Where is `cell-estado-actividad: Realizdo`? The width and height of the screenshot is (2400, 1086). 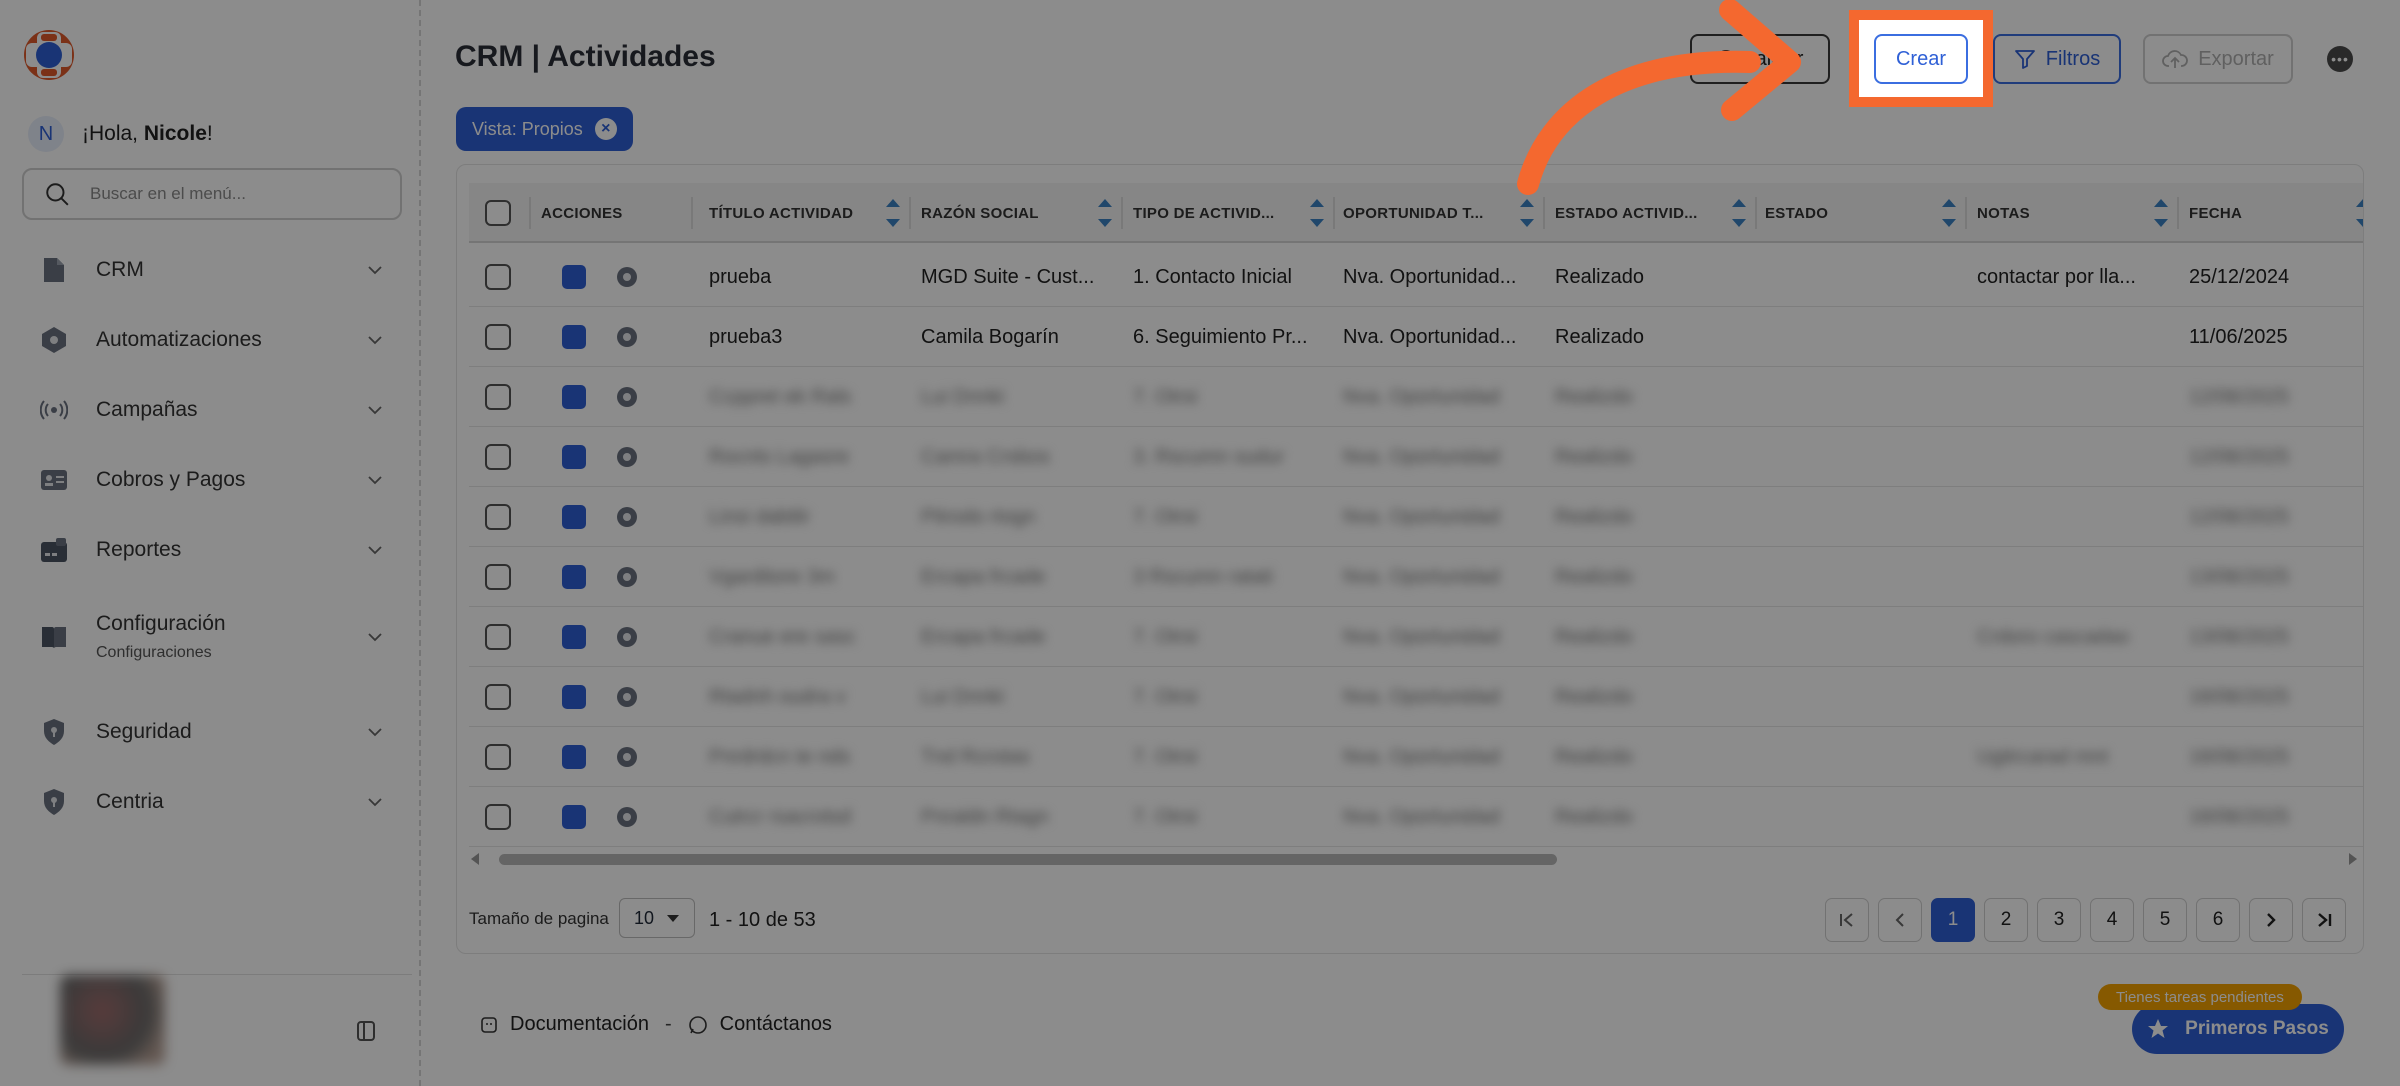
cell-estado-actividad: Realizdo is located at coordinates (1594, 576).